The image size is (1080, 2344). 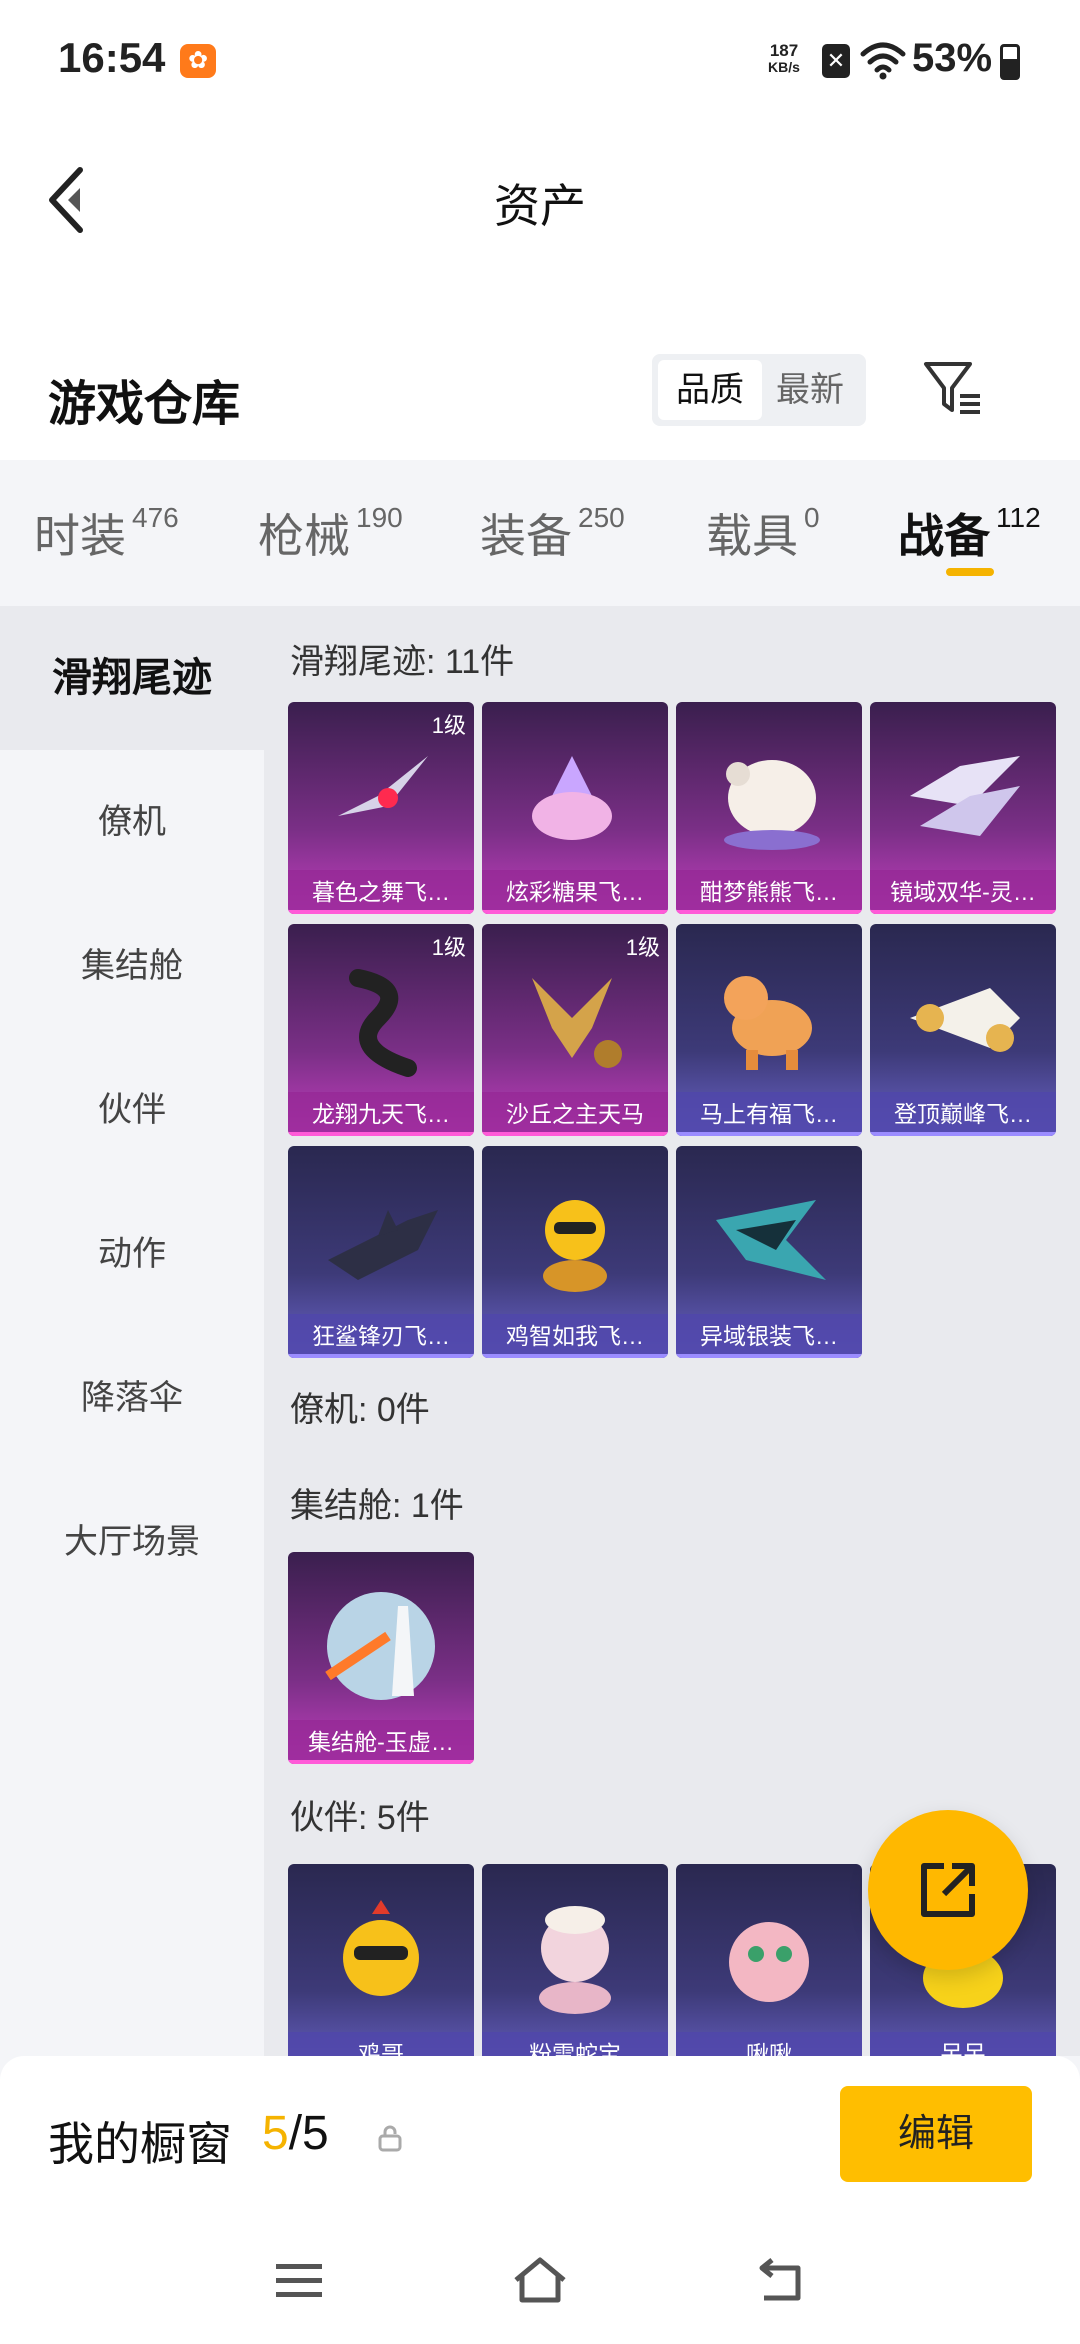 What do you see at coordinates (540, 206) in the screenshot?
I see `page-title: 资产` at bounding box center [540, 206].